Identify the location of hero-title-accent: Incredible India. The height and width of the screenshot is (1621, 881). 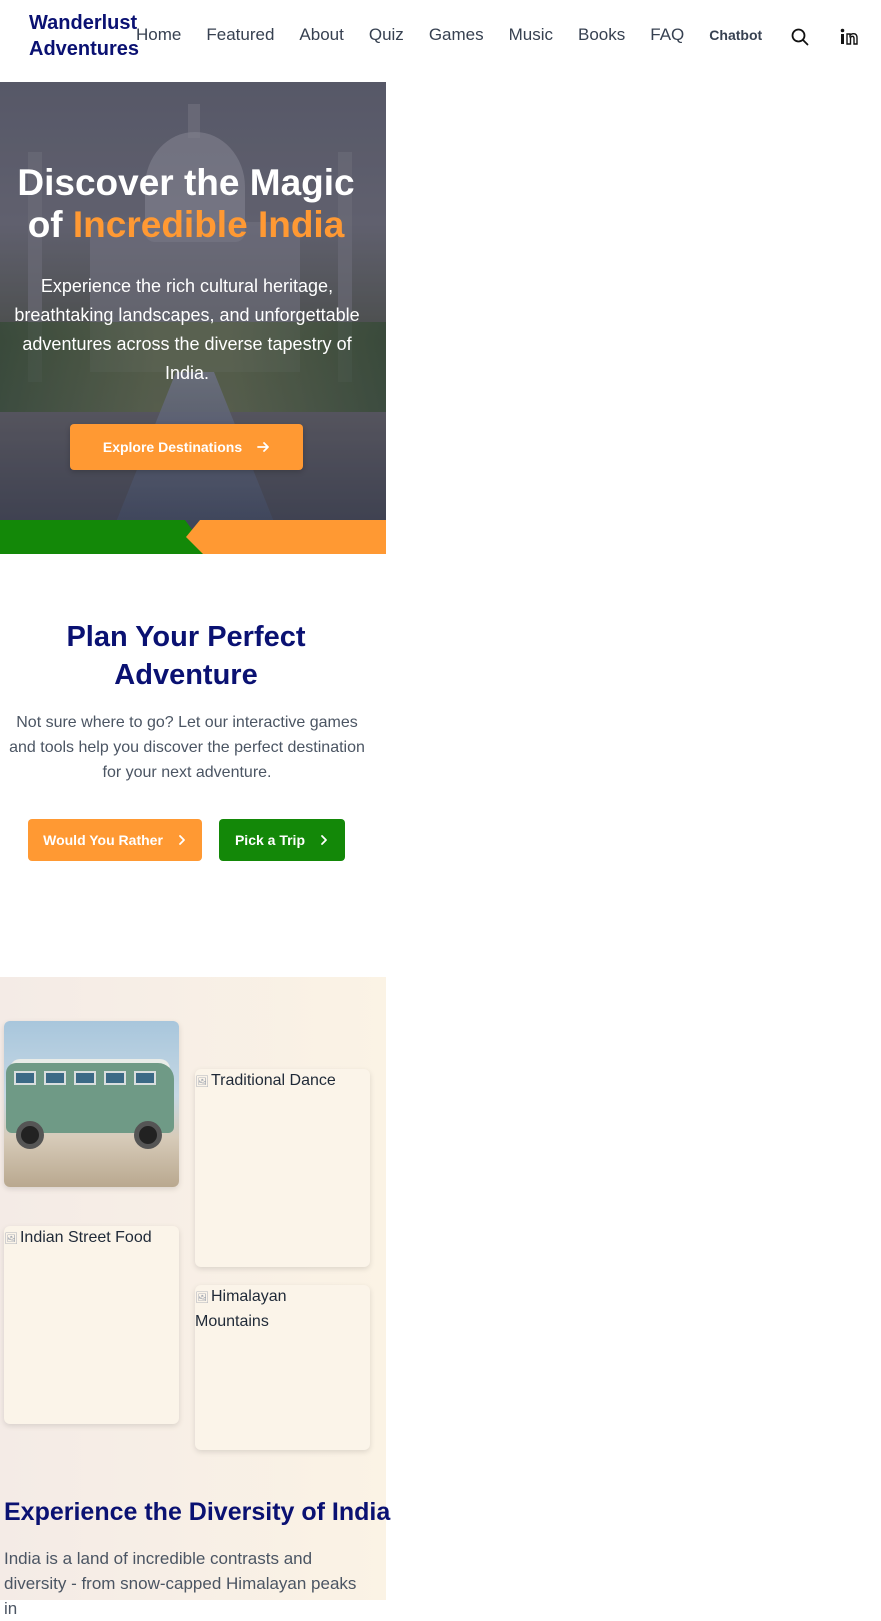
(208, 224).